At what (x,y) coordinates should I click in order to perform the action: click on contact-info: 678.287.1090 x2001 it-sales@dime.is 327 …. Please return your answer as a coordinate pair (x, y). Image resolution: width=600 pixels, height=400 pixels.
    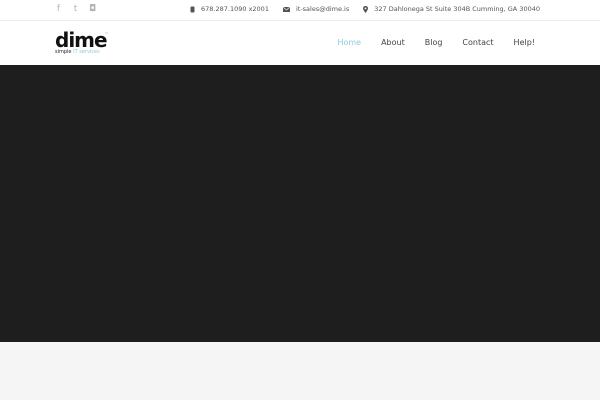
    Looking at the image, I should click on (365, 9).